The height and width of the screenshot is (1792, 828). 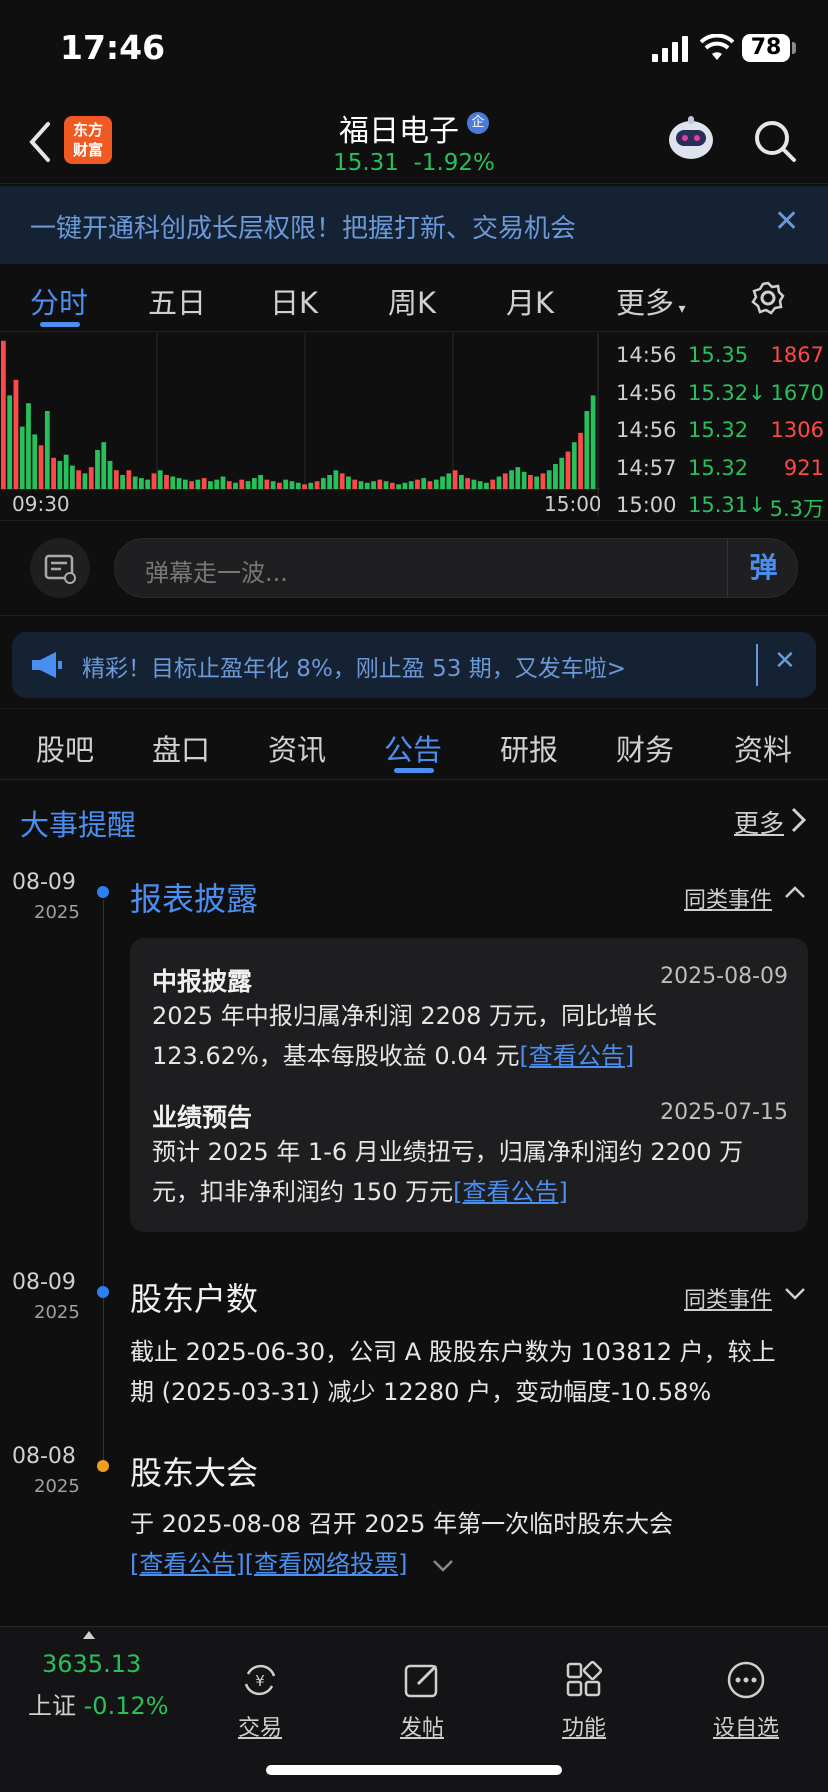 I want to click on tab-daily-k: 日K, so click(x=294, y=301).